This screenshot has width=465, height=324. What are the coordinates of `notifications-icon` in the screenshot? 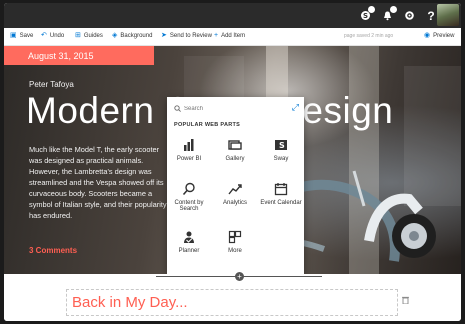 It's located at (387, 15).